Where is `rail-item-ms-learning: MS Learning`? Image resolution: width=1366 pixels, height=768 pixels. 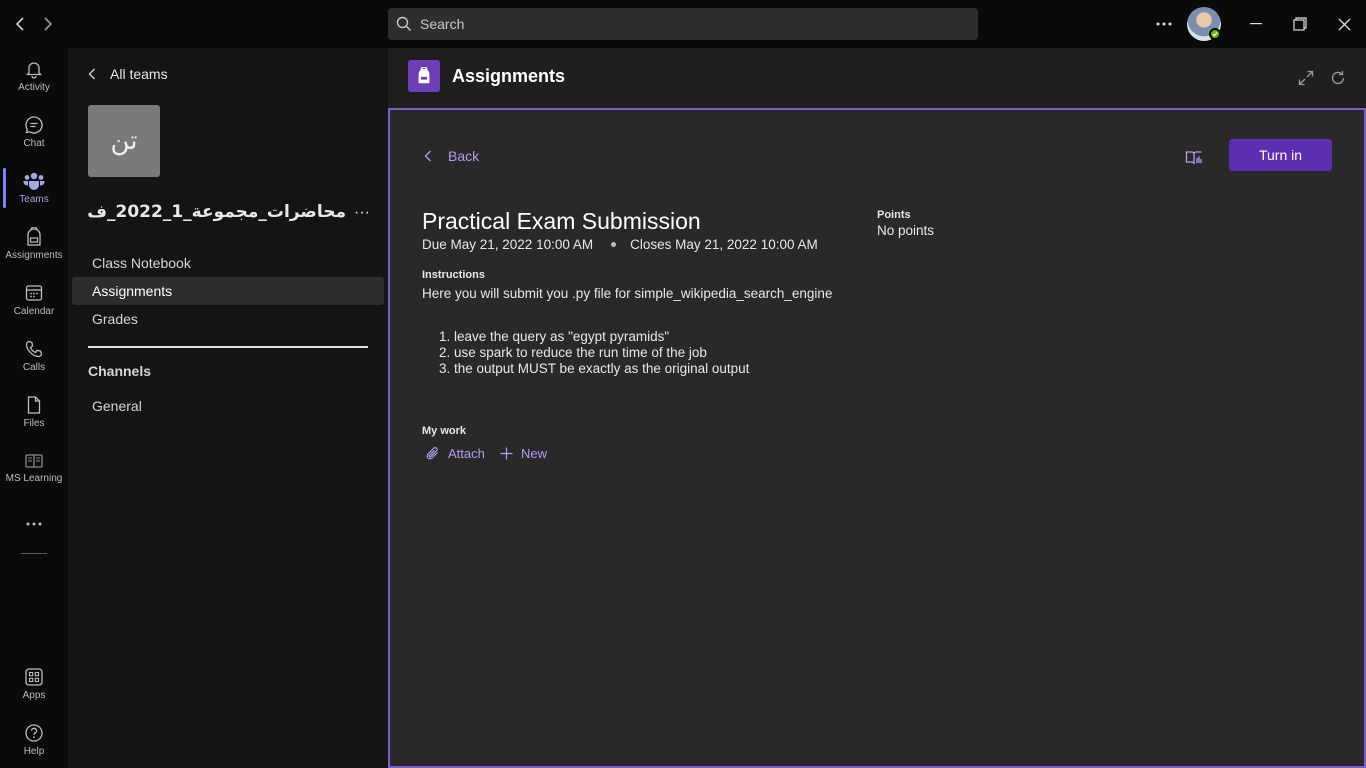
rail-item-ms-learning: MS Learning is located at coordinates (34, 468).